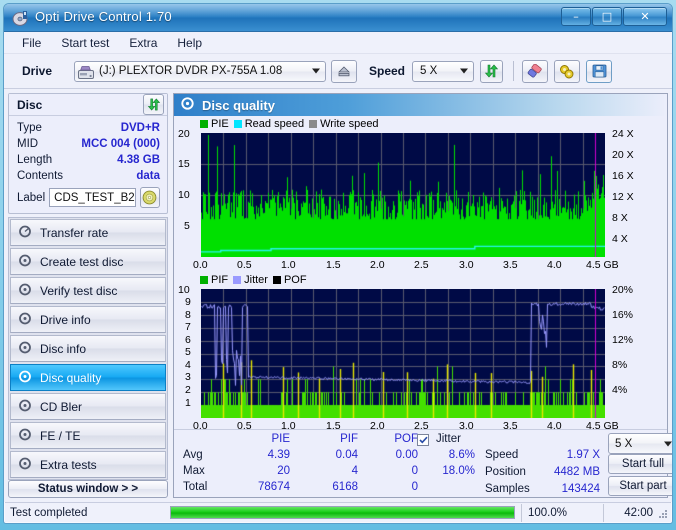  I want to click on save-button, so click(599, 71).